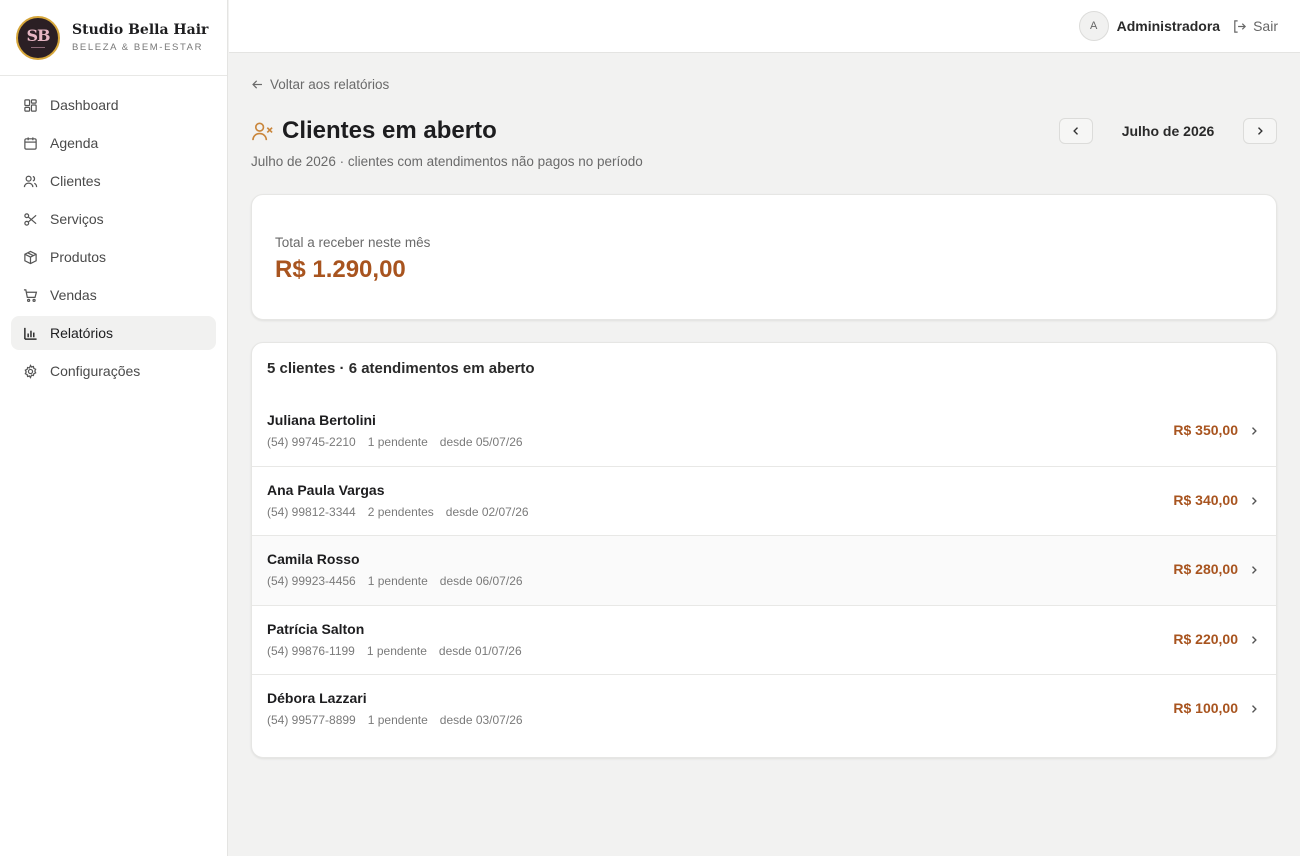 This screenshot has width=1300, height=856. I want to click on sidebar-item-produtos: Produtos, so click(113, 257).